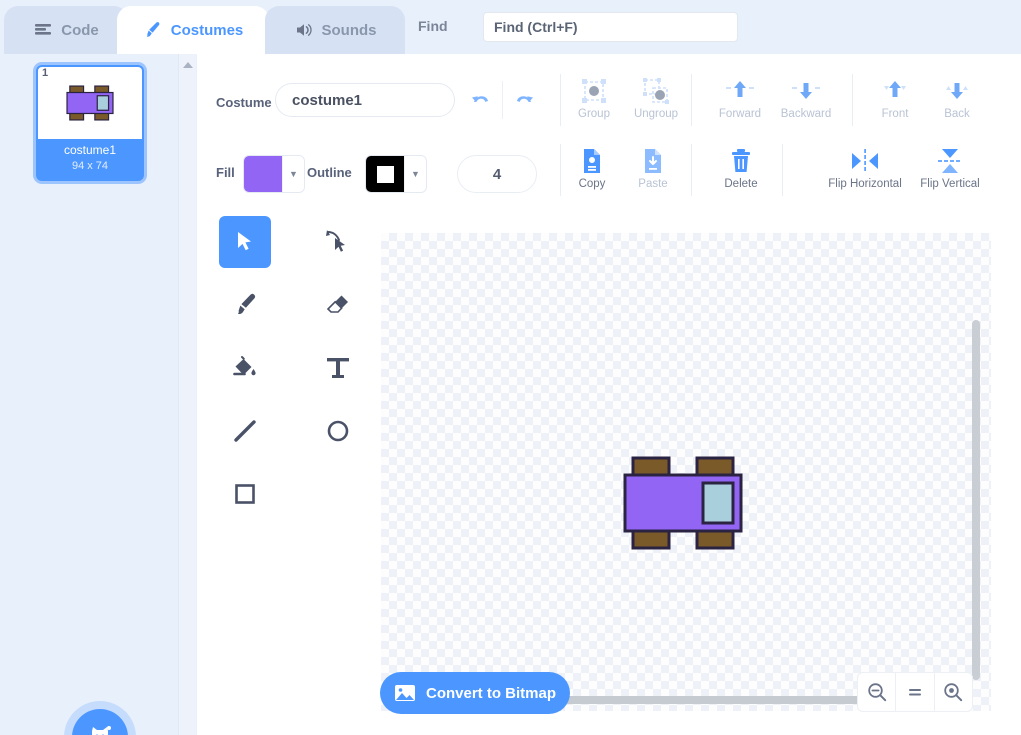  Describe the element at coordinates (656, 91) in the screenshot. I see `ungroup-icon` at that location.